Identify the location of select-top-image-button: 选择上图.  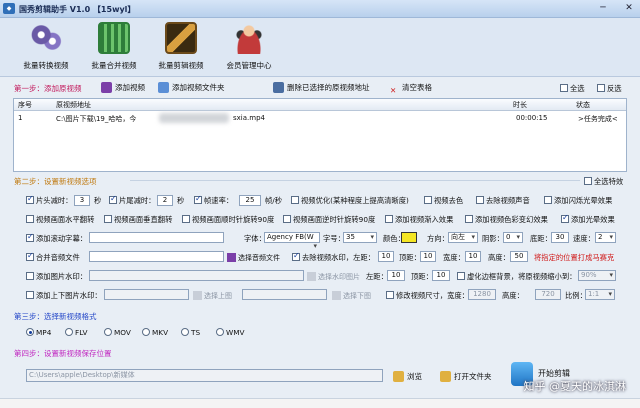
(212, 296).